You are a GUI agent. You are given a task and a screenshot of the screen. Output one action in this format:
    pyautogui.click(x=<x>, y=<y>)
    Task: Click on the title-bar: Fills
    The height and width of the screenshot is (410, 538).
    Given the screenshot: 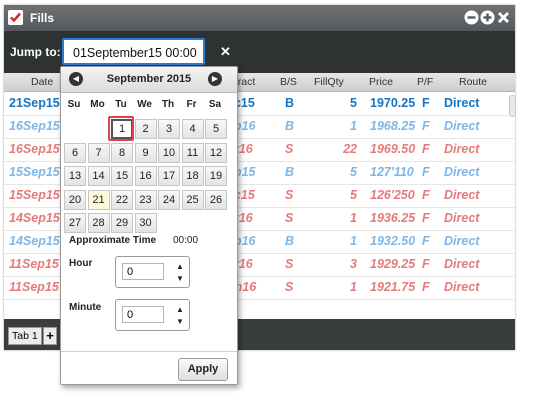 What is the action you would take?
    pyautogui.click(x=259, y=18)
    